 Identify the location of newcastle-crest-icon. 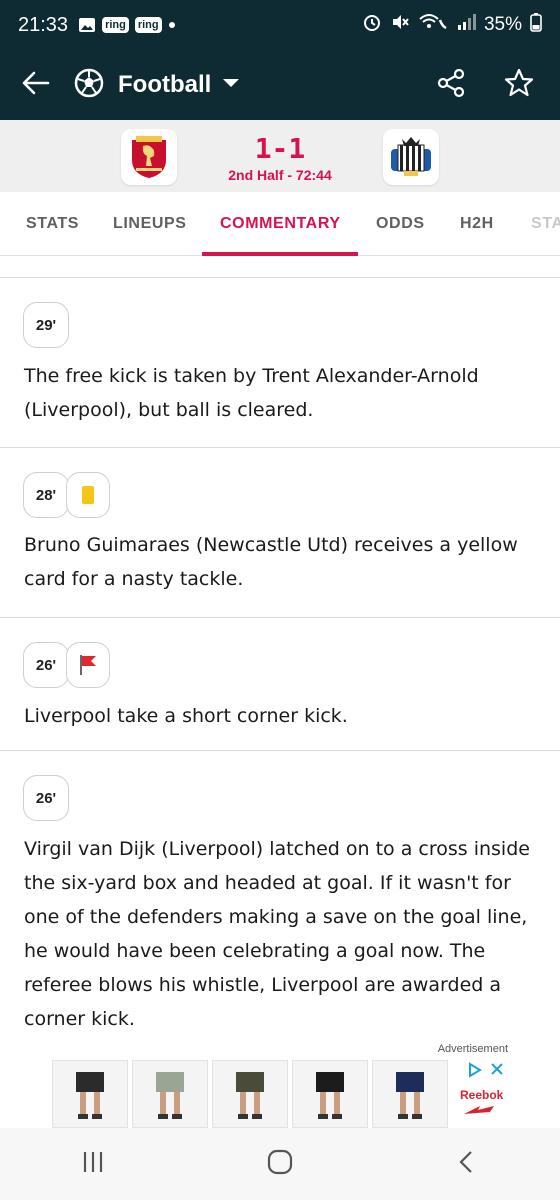
(411, 156).